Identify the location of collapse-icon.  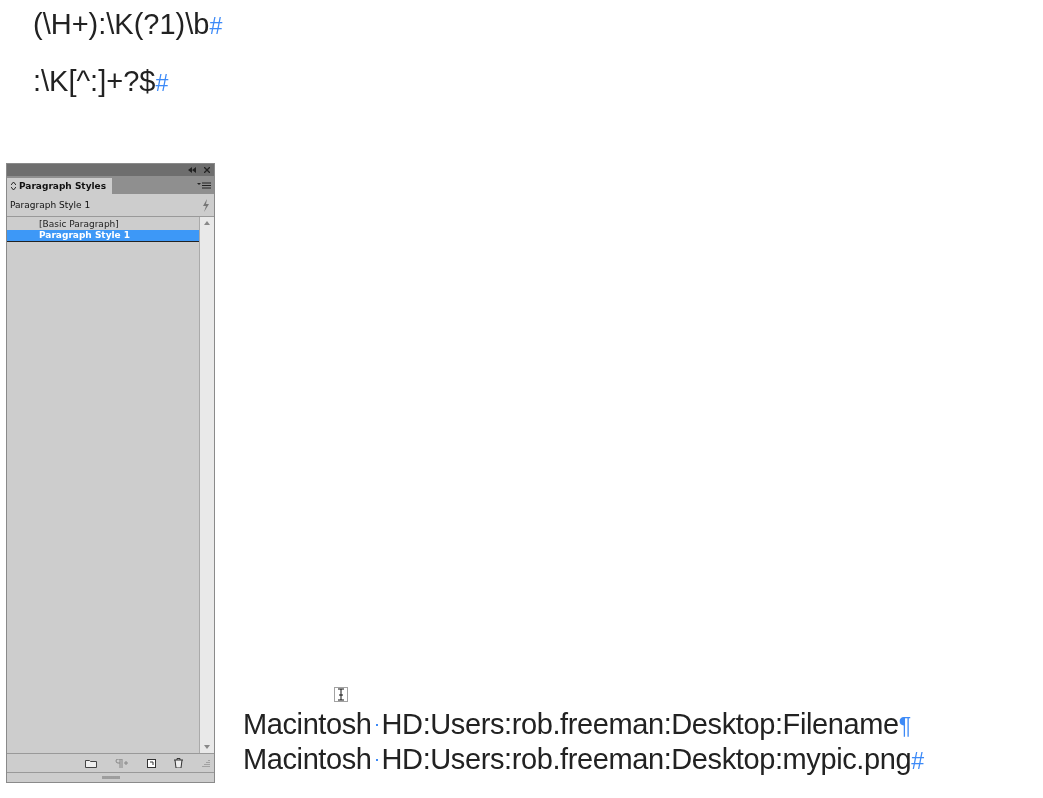
(192, 170).